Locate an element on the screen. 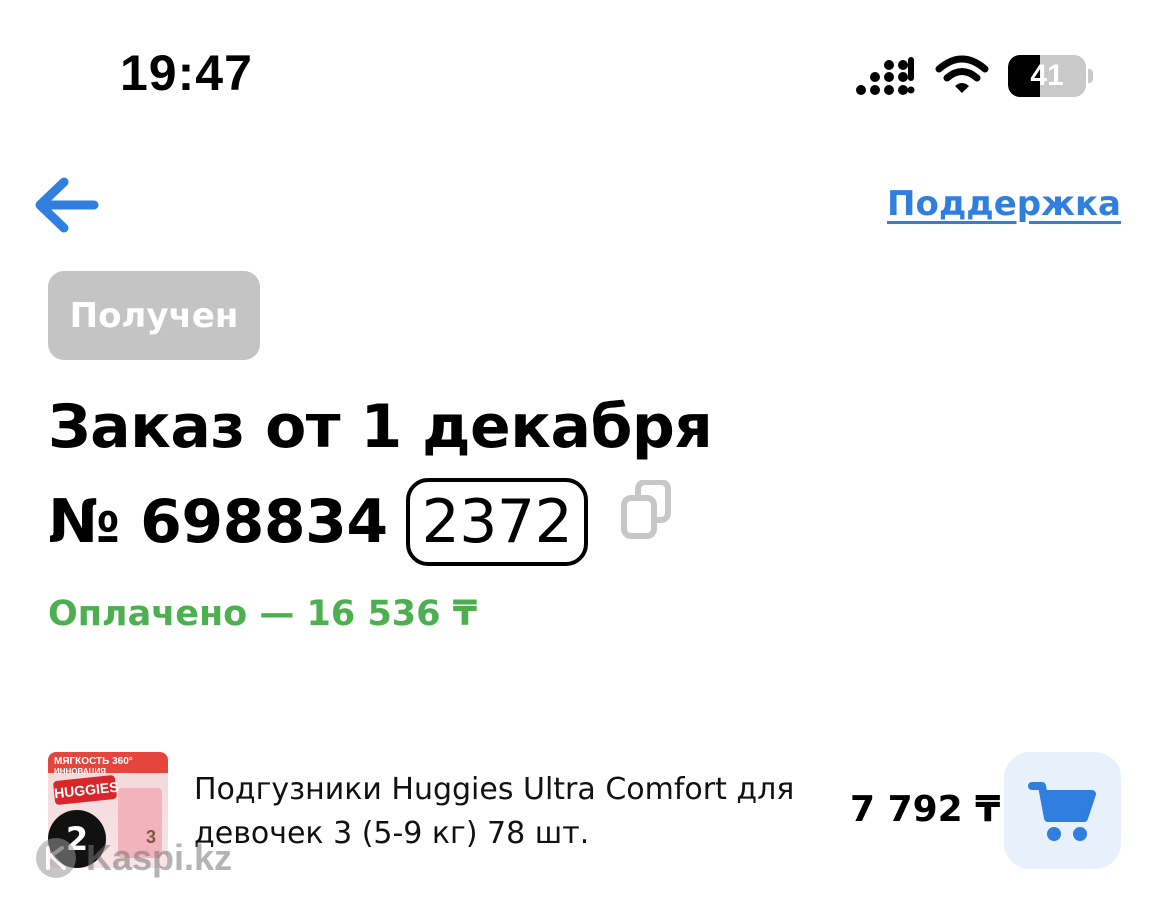 The height and width of the screenshot is (924, 1170). cart-icon is located at coordinates (1061, 811).